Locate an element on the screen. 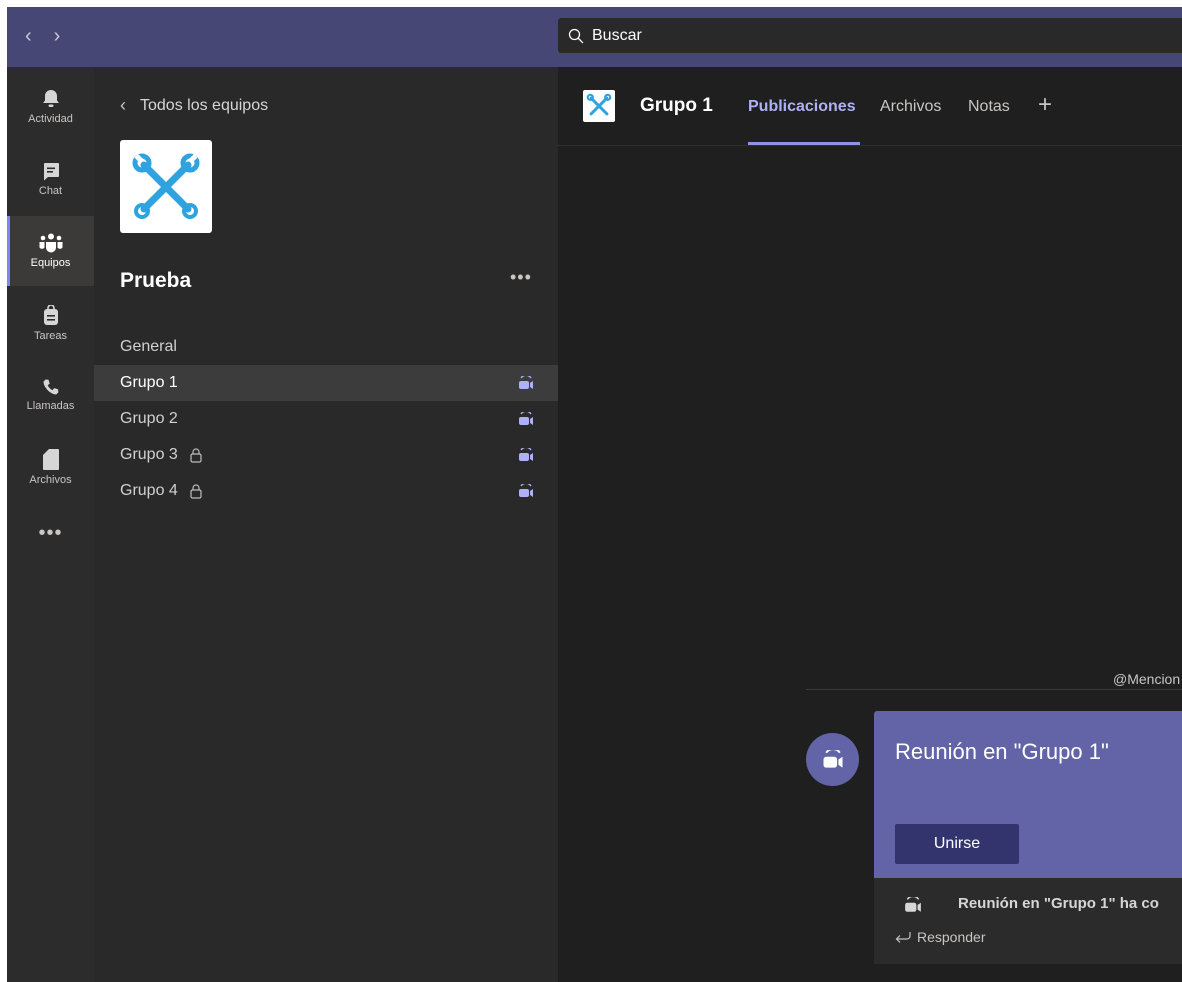 The width and height of the screenshot is (1182, 982). teams-icon is located at coordinates (50, 243).